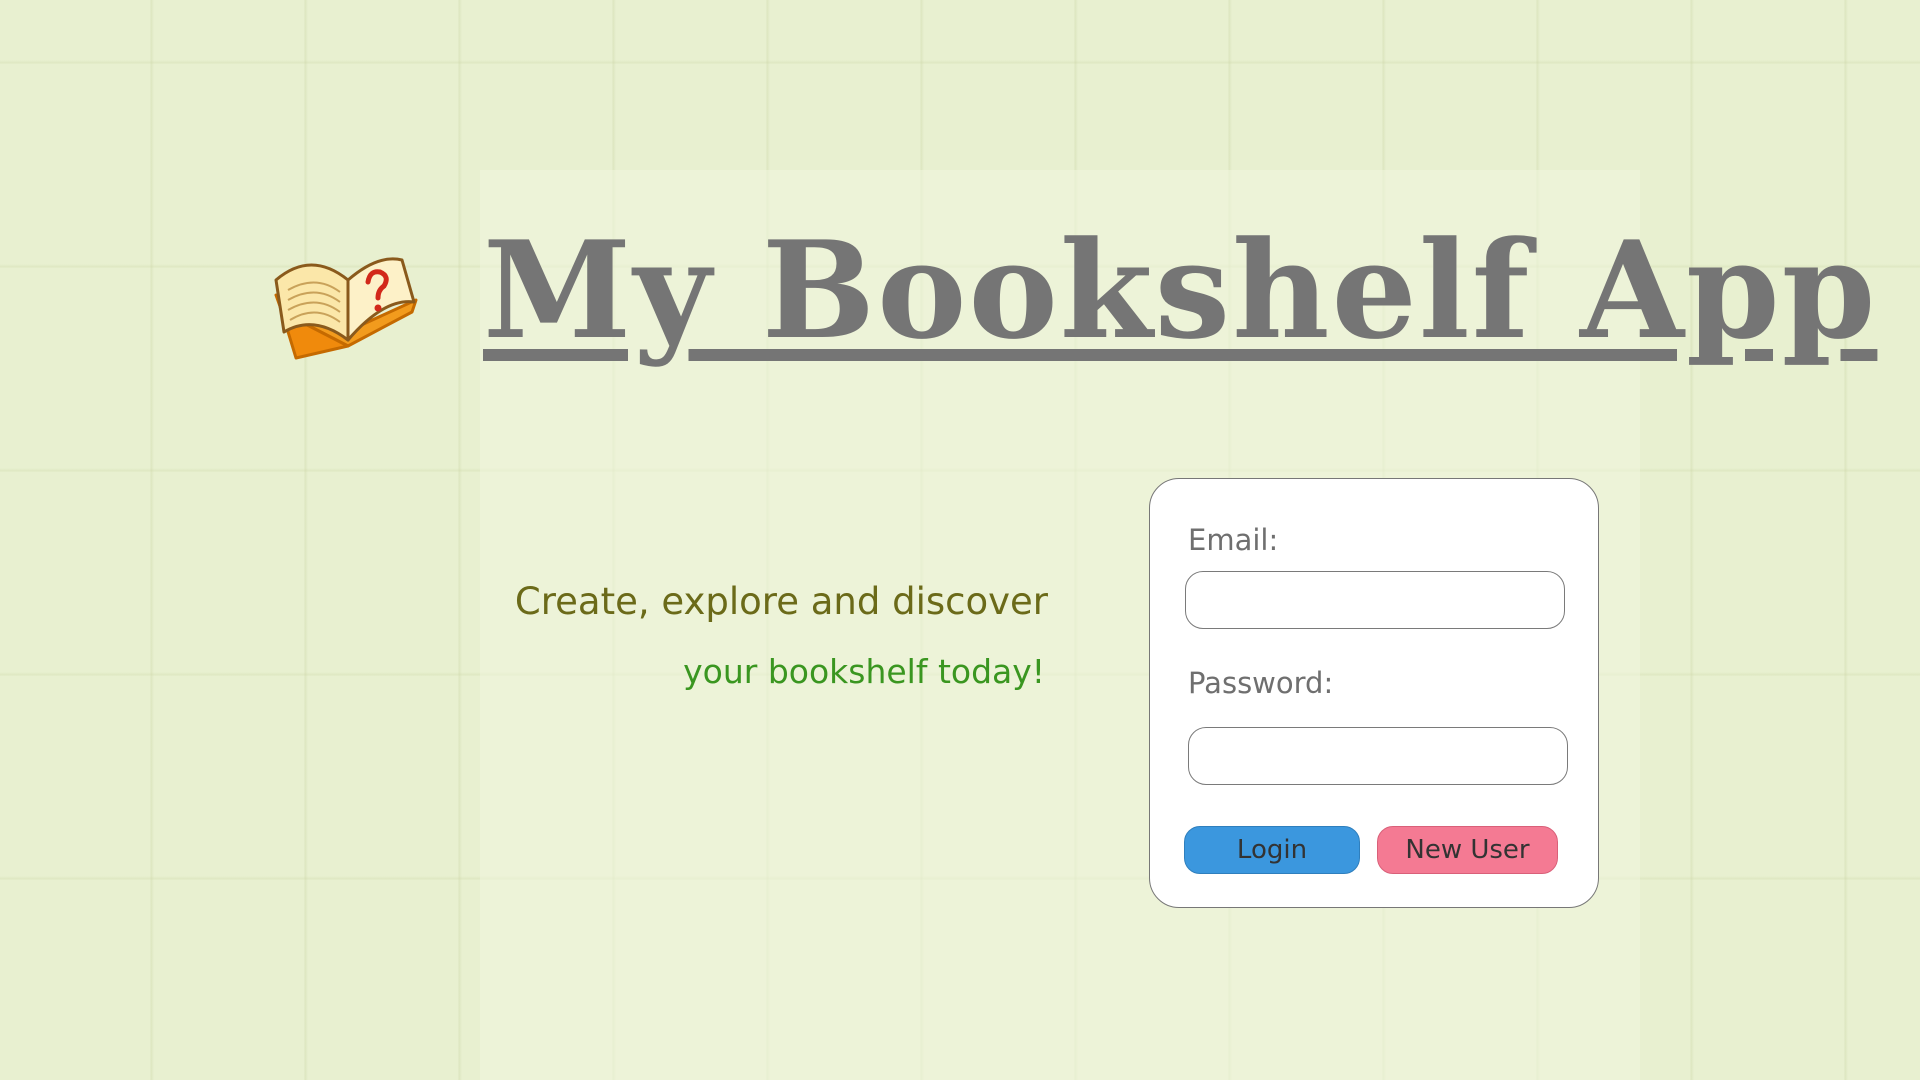  I want to click on email-label: Email:, so click(1233, 540).